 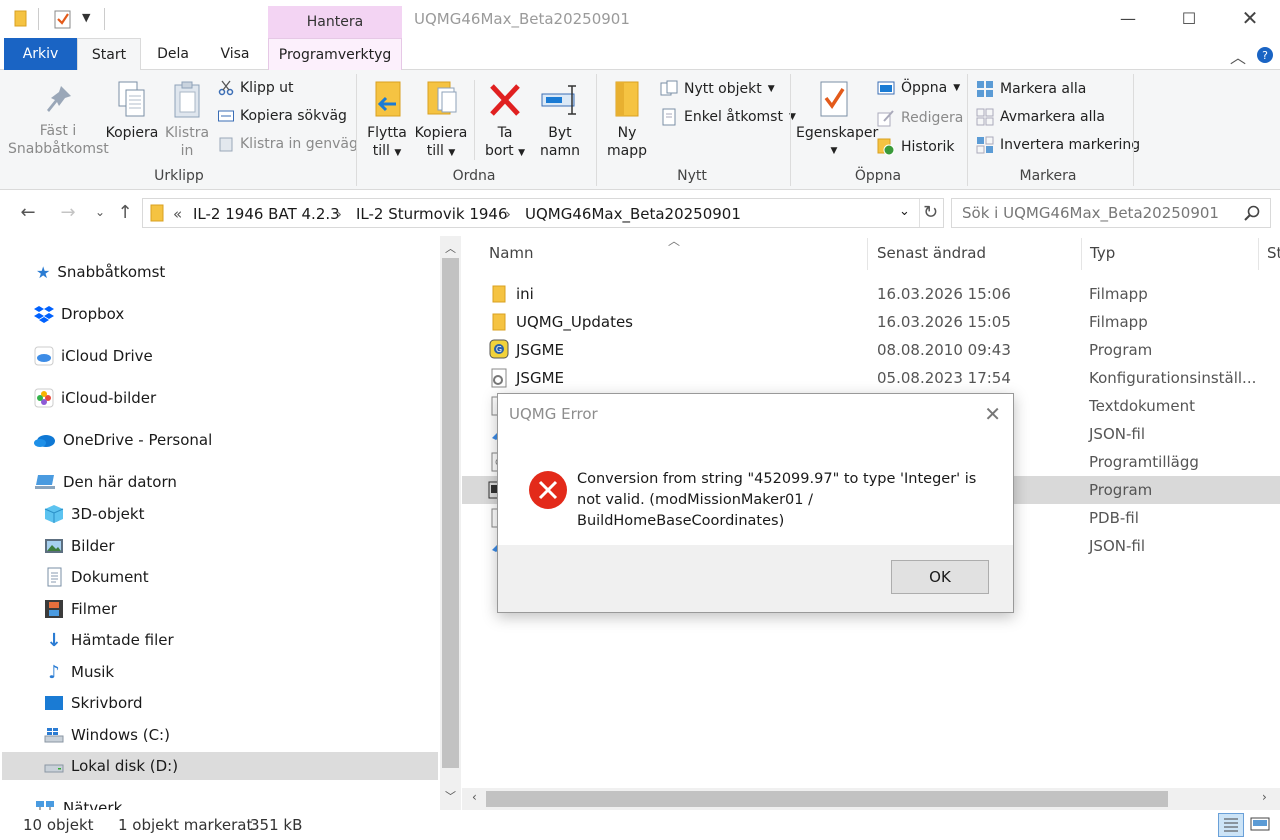 I want to click on download-arrow-icon: ↓, so click(x=54, y=640).